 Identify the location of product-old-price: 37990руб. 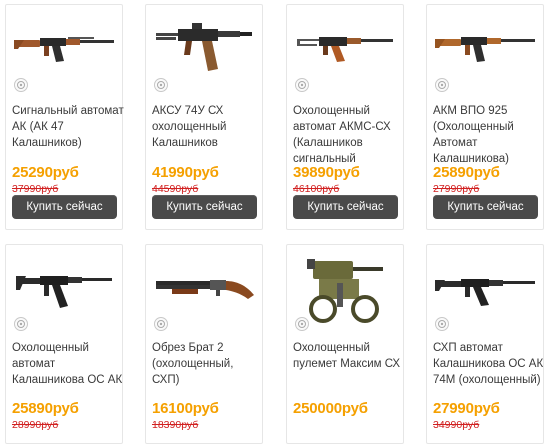
(35, 189).